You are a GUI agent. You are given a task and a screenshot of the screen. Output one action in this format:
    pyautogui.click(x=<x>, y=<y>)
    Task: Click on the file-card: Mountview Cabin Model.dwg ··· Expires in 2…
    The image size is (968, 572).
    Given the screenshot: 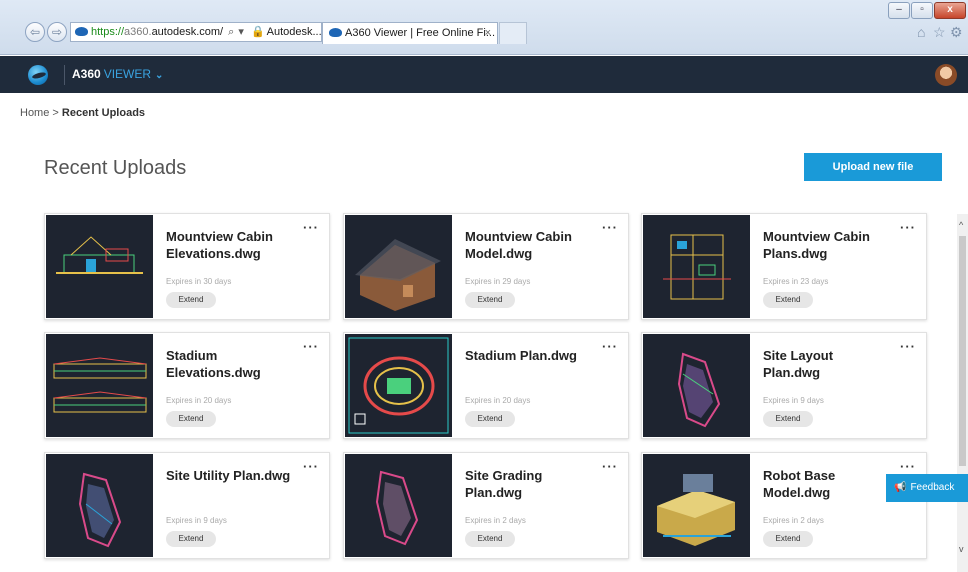 What is the action you would take?
    pyautogui.click(x=486, y=266)
    